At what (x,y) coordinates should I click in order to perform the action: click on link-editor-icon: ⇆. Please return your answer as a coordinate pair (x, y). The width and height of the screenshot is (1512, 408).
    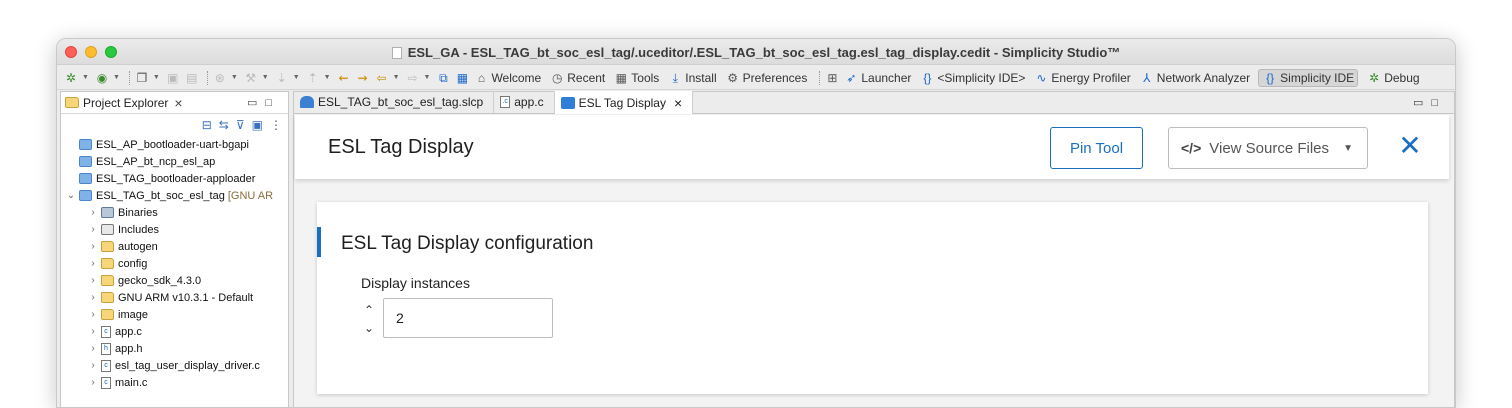
    Looking at the image, I should click on (224, 125).